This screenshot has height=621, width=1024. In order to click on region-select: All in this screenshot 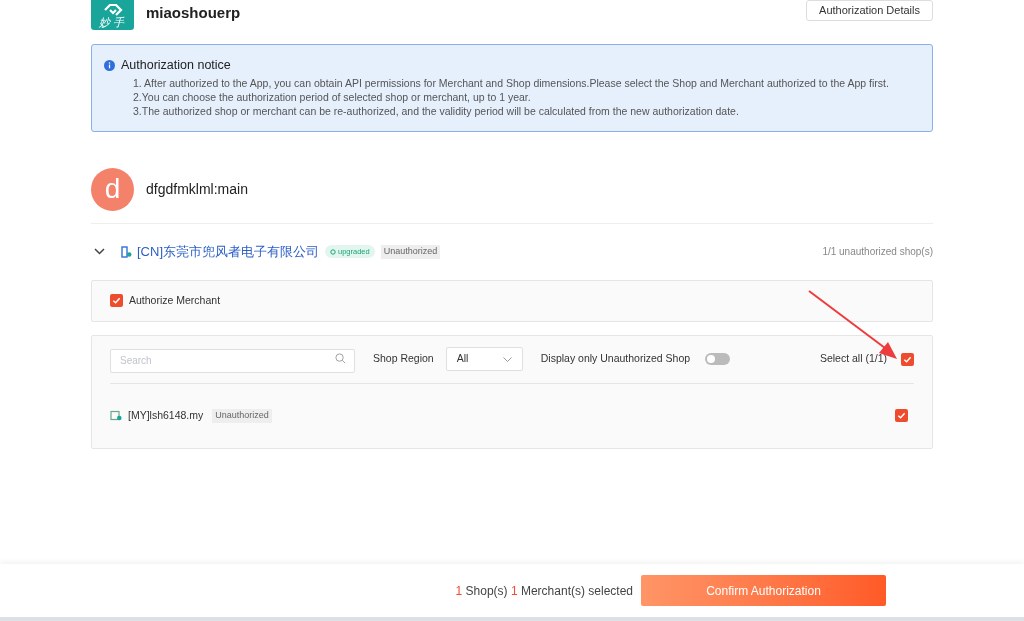, I will do `click(484, 359)`.